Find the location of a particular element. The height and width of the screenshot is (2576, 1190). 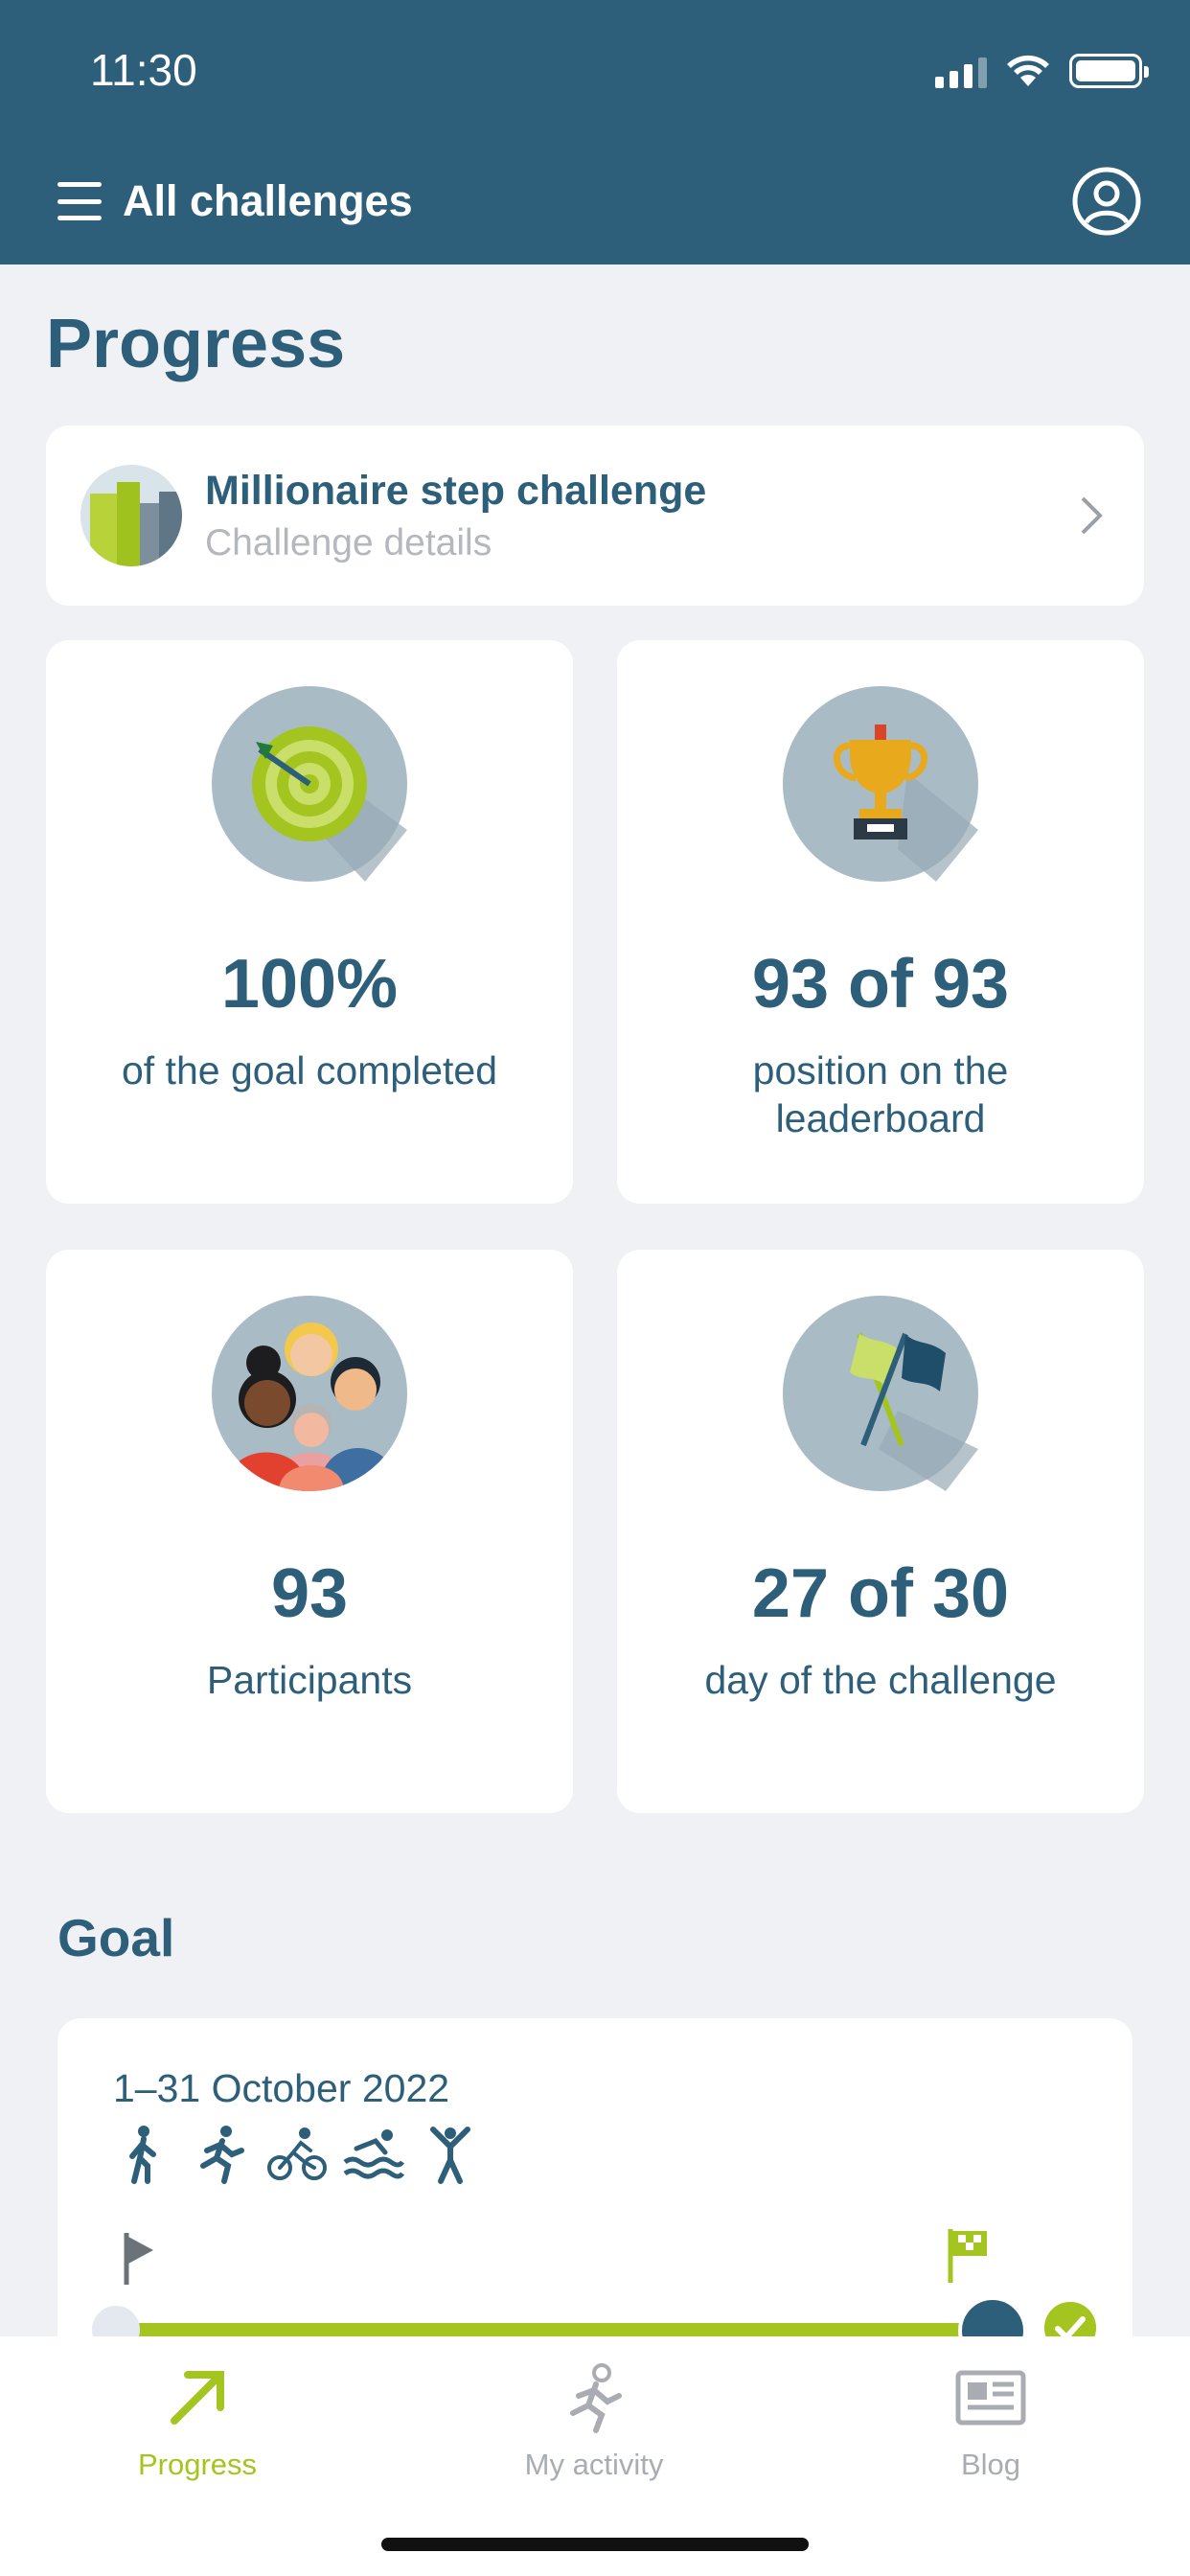

stat-label: of the goal completed is located at coordinates (310, 1070).